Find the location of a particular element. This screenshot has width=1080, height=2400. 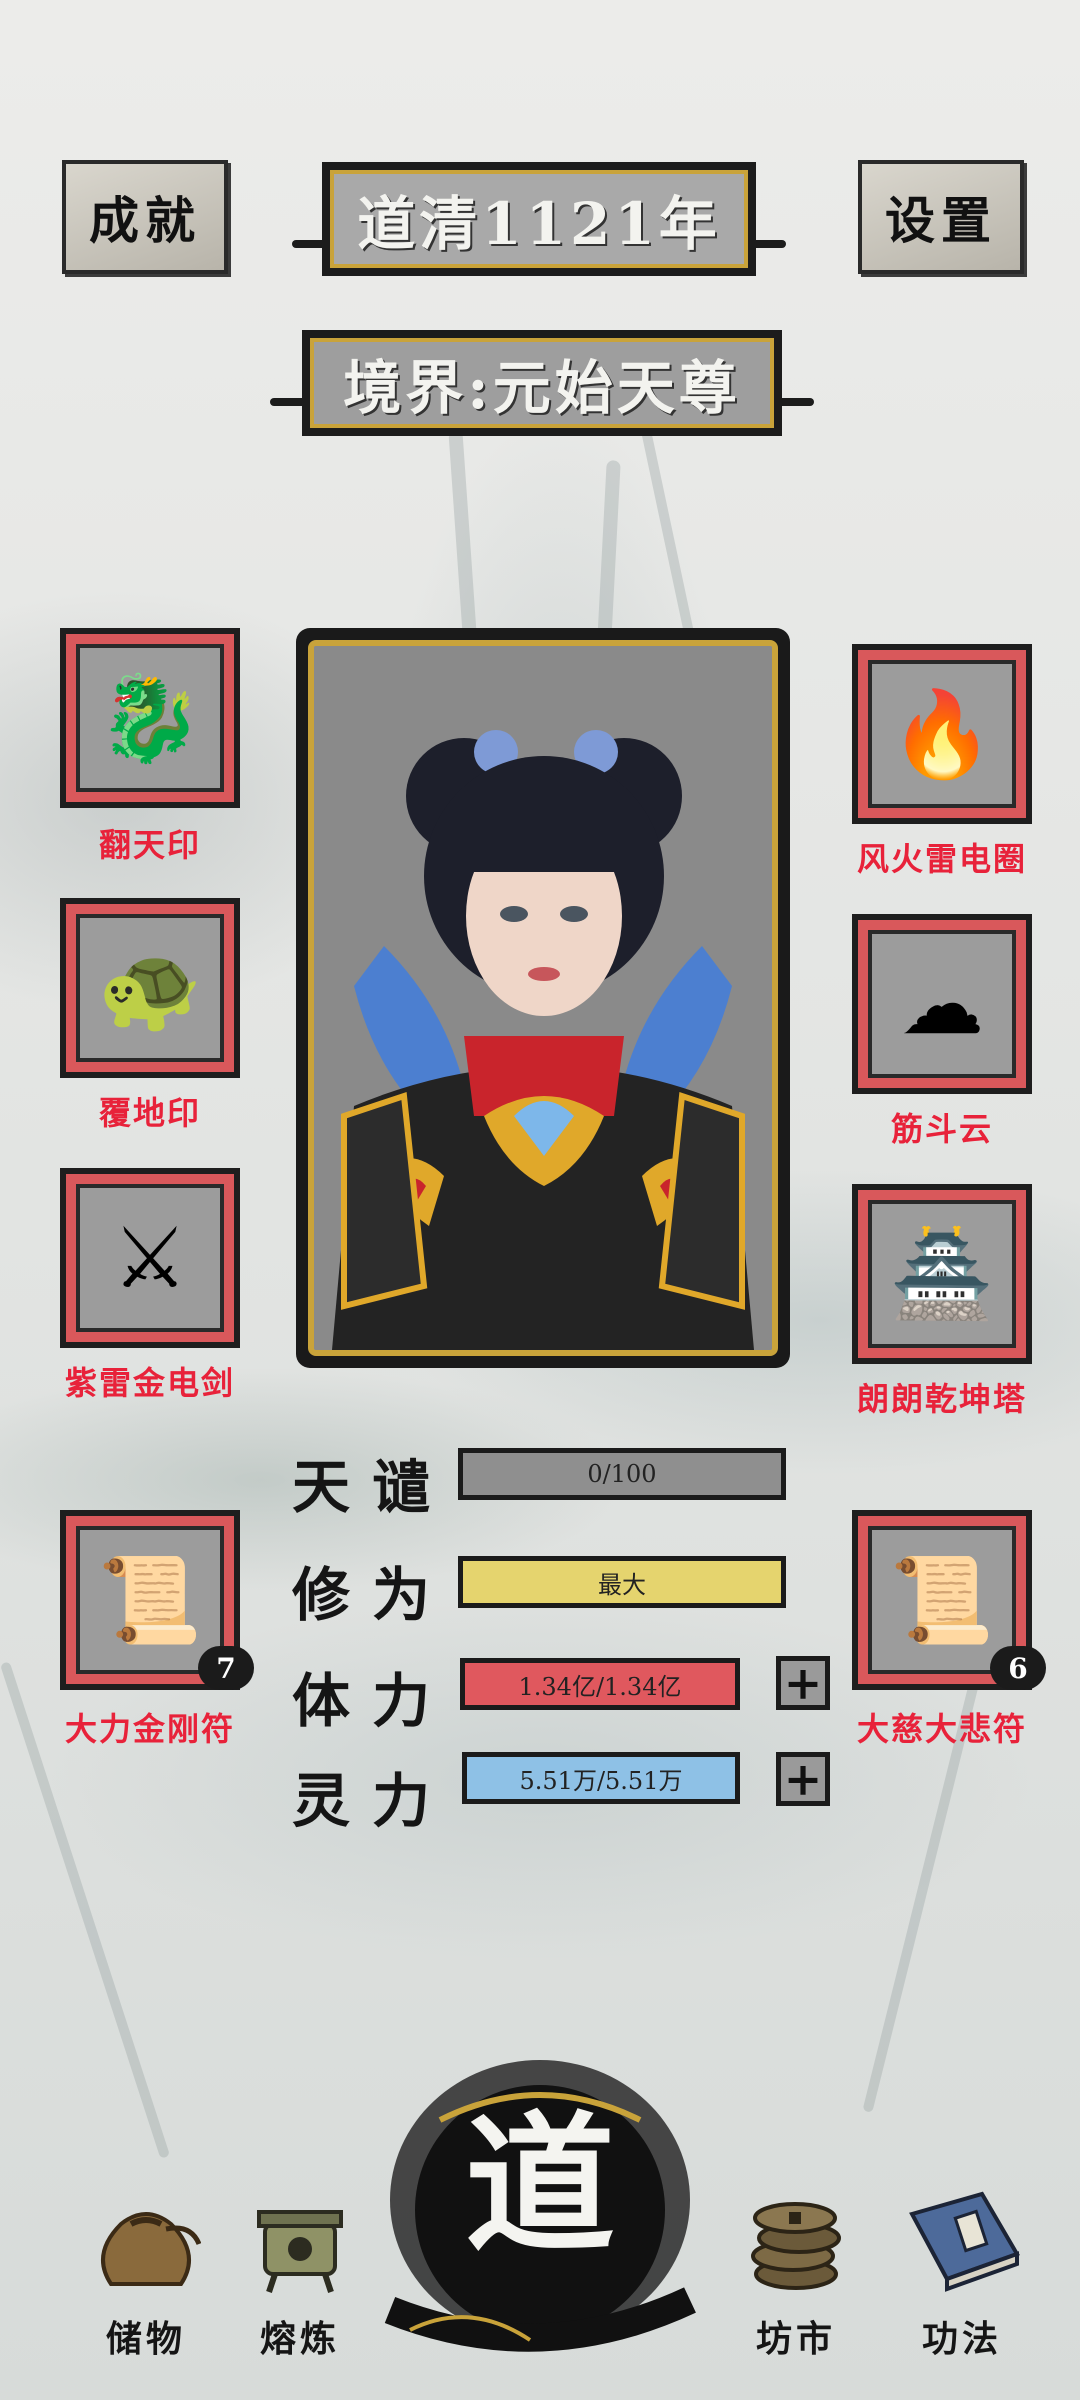

equip-slot-pagoda: 🏯 is located at coordinates (942, 1274).